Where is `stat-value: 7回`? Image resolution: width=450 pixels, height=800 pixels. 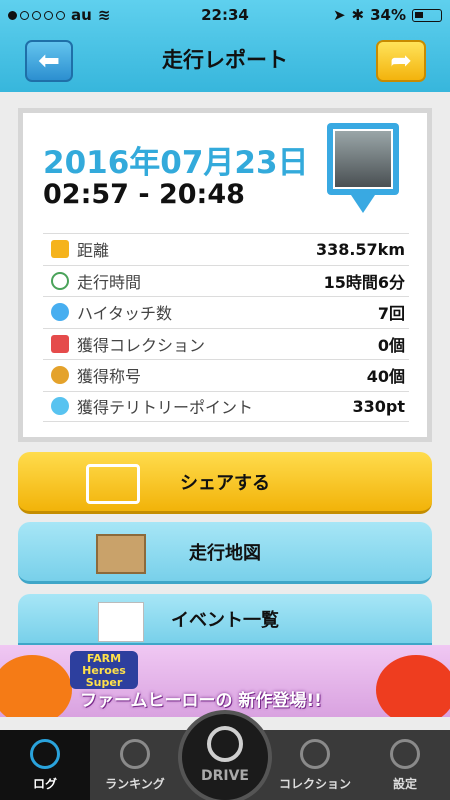 stat-value: 7回 is located at coordinates (391, 314).